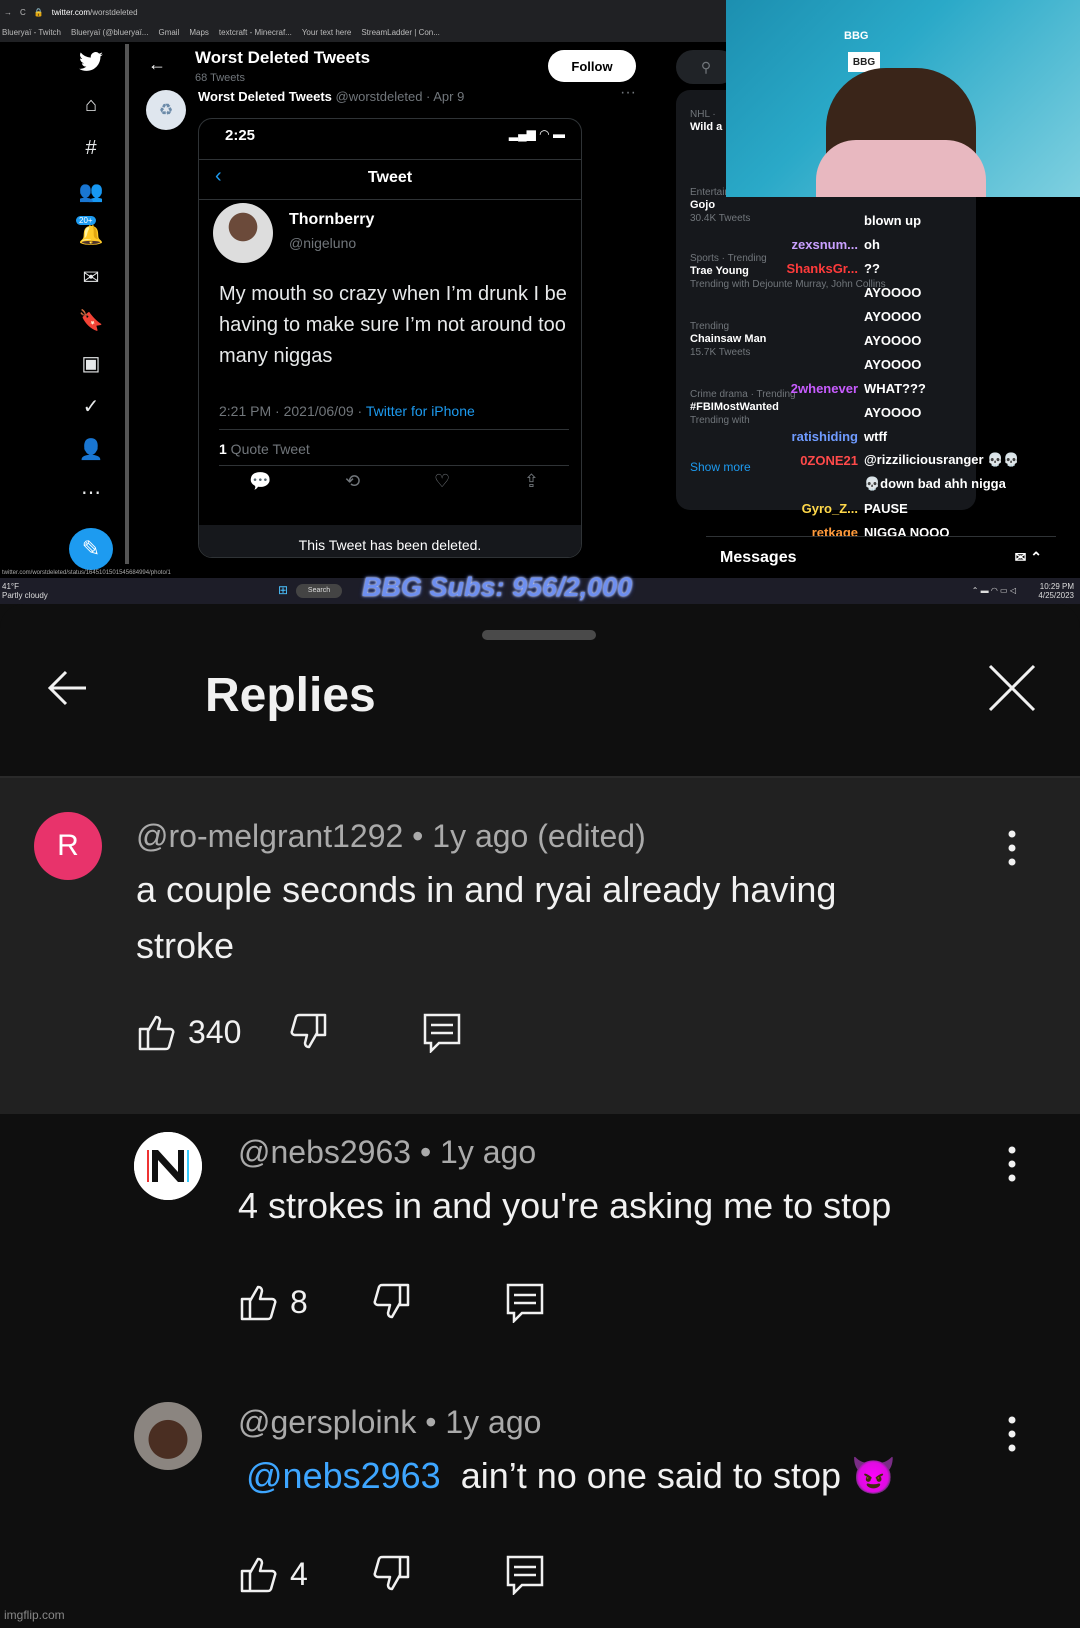 This screenshot has width=1080, height=1628. What do you see at coordinates (91, 548) in the screenshot?
I see `compose-tweet-button: ✎` at bounding box center [91, 548].